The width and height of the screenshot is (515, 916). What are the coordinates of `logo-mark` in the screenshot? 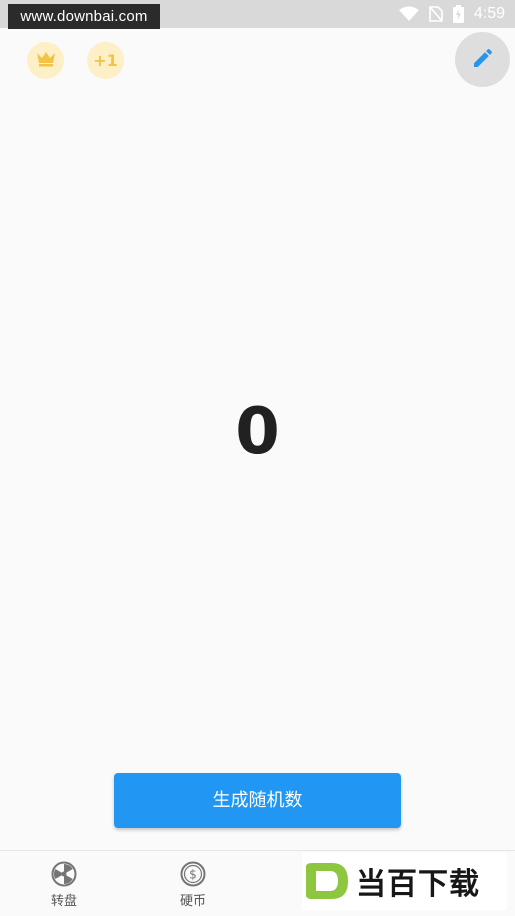 It's located at (327, 881).